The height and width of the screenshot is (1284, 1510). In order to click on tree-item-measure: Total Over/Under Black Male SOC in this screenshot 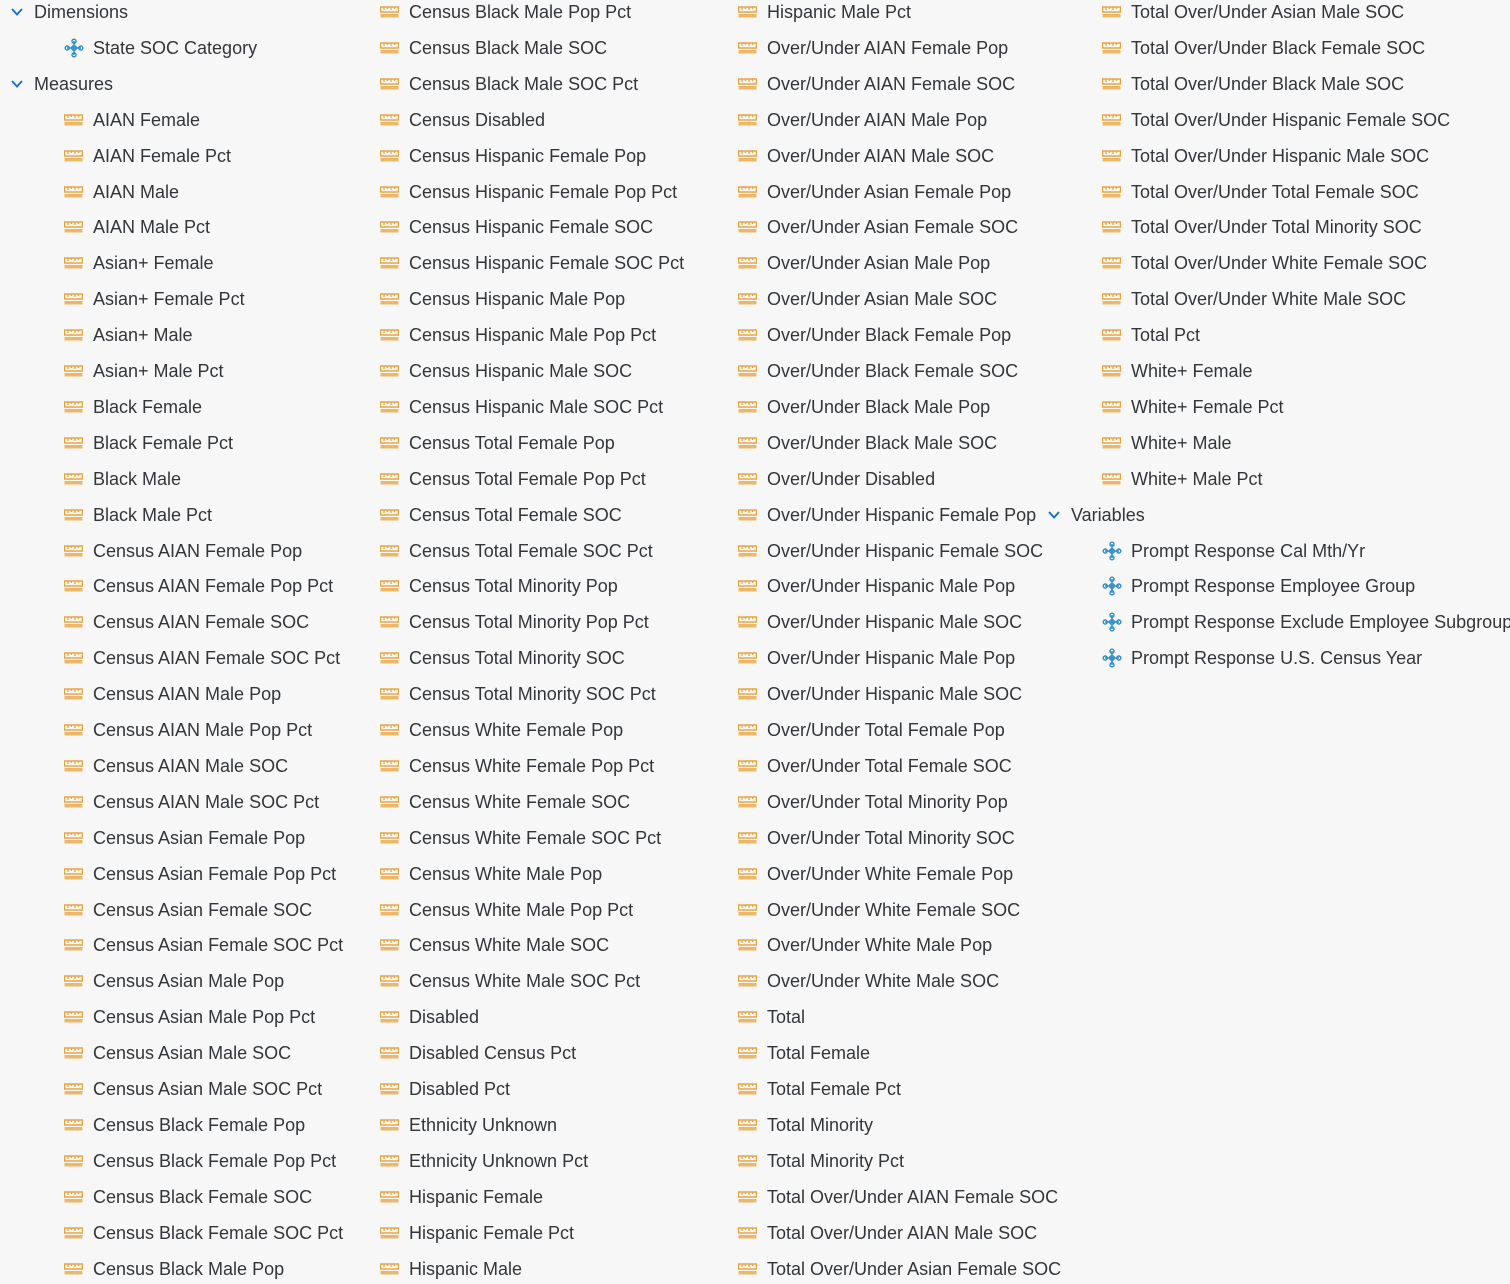, I will do `click(1253, 84)`.